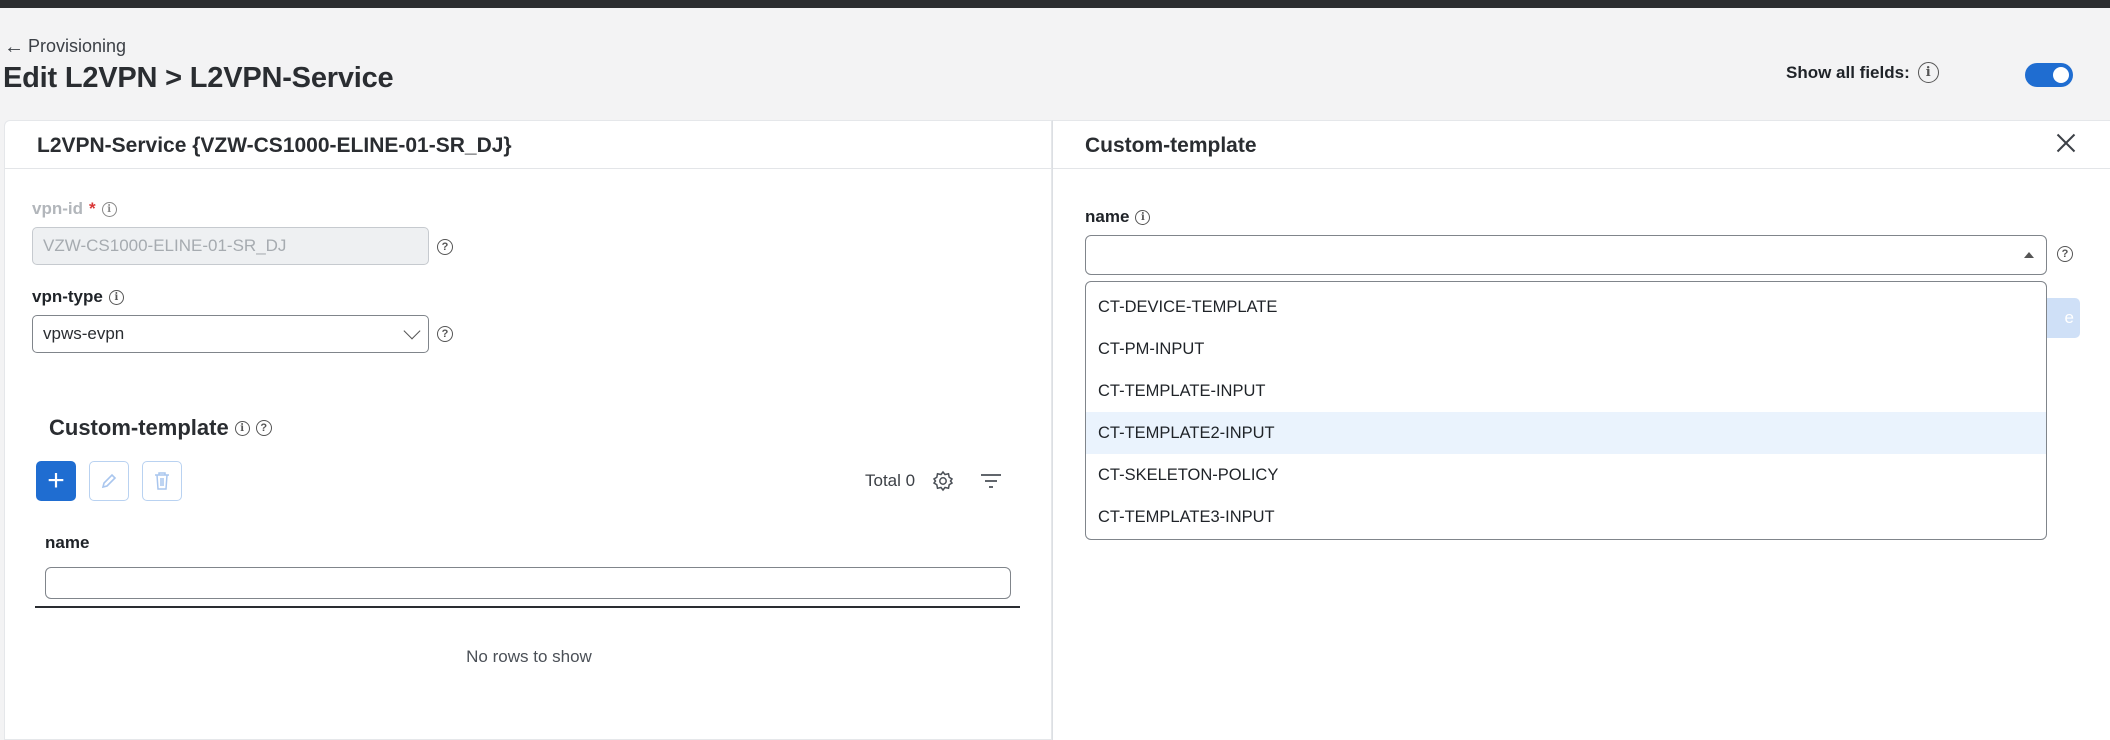 Image resolution: width=2110 pixels, height=740 pixels. What do you see at coordinates (57, 208) in the screenshot?
I see `vpn-id-label-text: vpn-id` at bounding box center [57, 208].